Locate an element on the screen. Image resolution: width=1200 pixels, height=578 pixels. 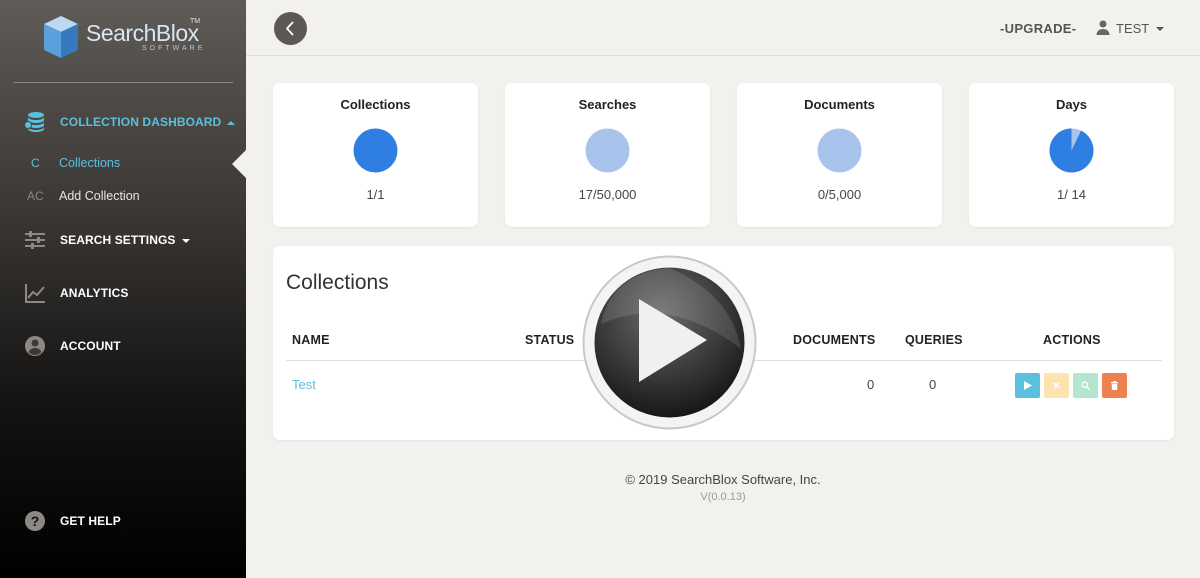
play-icon is located at coordinates (1028, 385).